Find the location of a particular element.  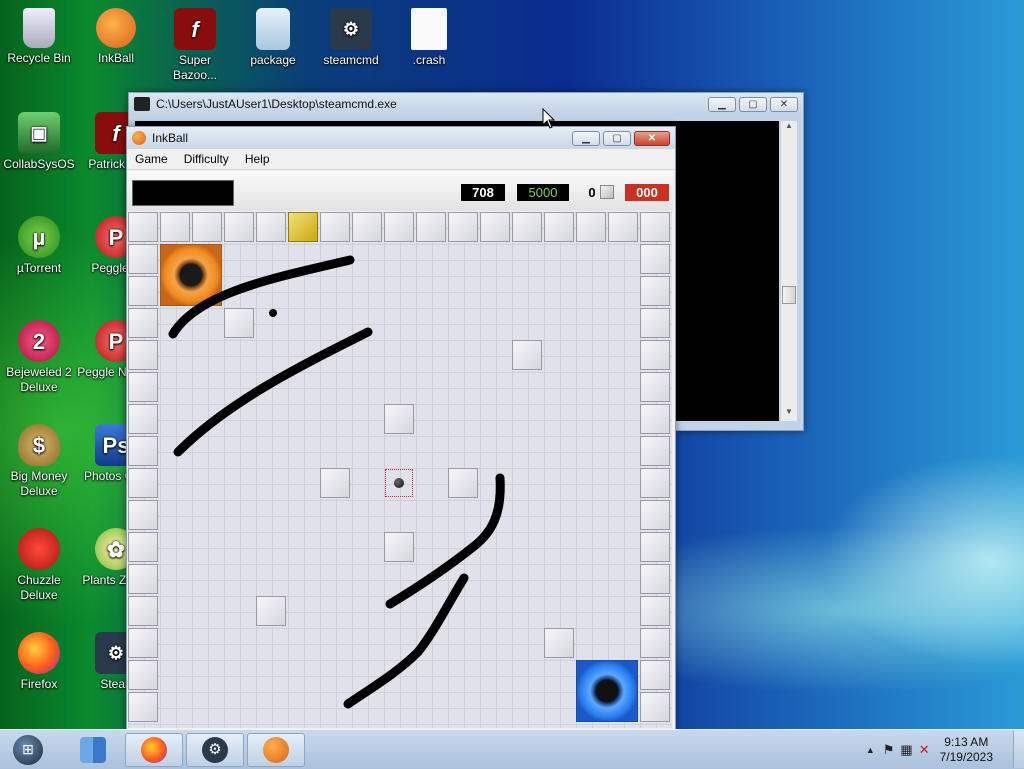

utorrent-icon: µ is located at coordinates (39, 237).